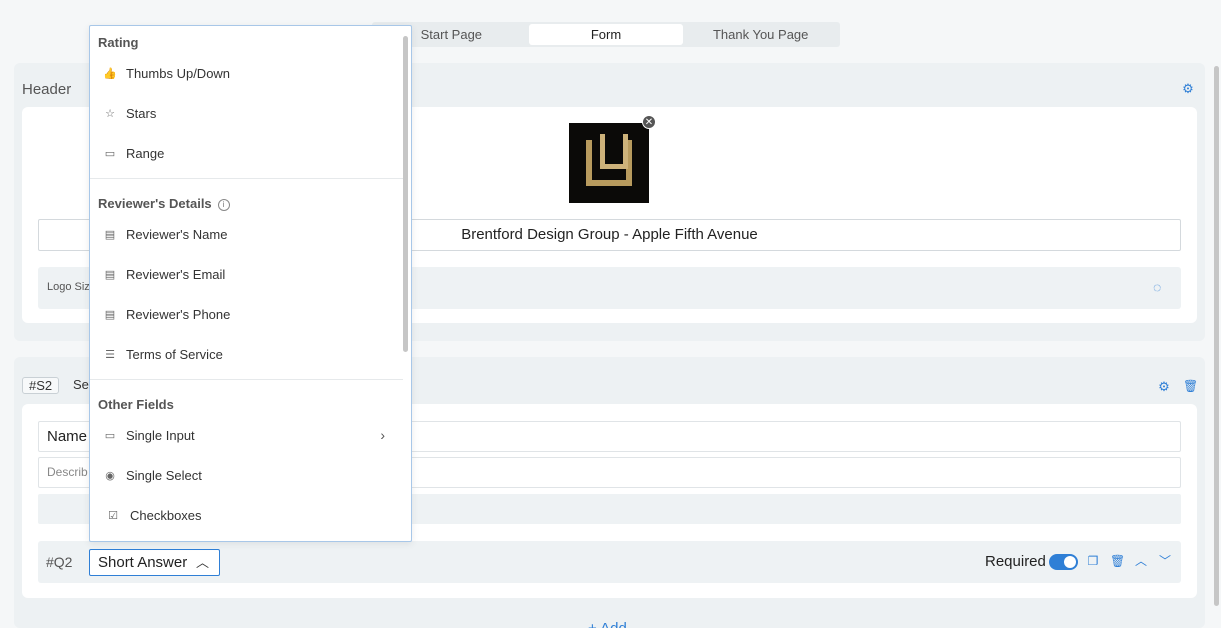 This screenshot has height=628, width=1221. Describe the element at coordinates (118, 42) in the screenshot. I see `group-title-rating: Rating` at that location.